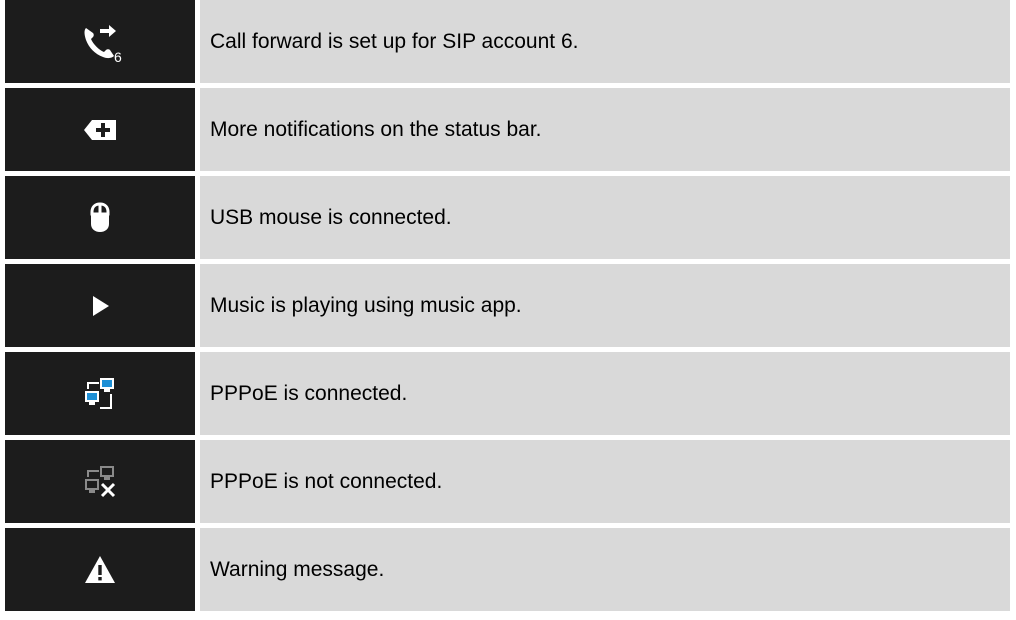  I want to click on icon-cell: 6, so click(100, 41).